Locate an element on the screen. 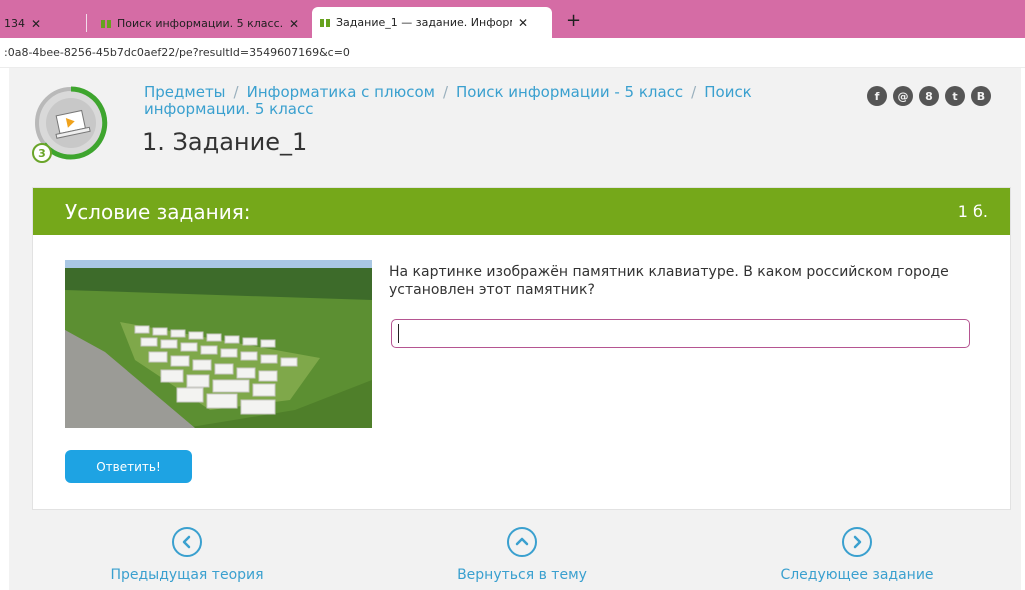 The image size is (1025, 590). odnoklassniki-icon: 8 is located at coordinates (929, 96).